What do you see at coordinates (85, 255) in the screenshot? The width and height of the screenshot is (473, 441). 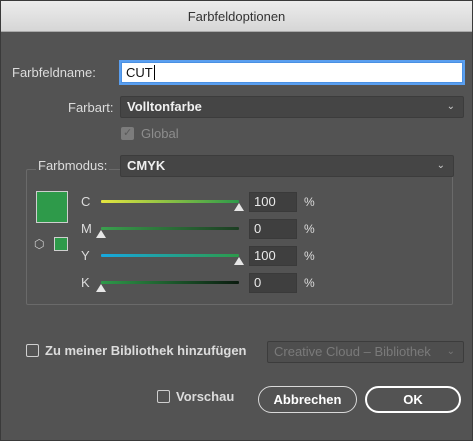 I see `channel-label-y: Y` at bounding box center [85, 255].